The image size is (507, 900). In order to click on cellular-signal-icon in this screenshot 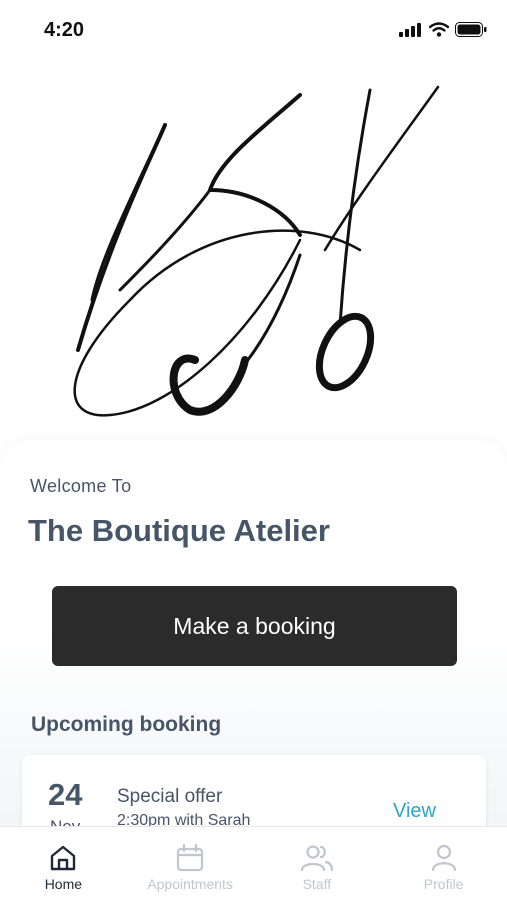, I will do `click(410, 29)`.